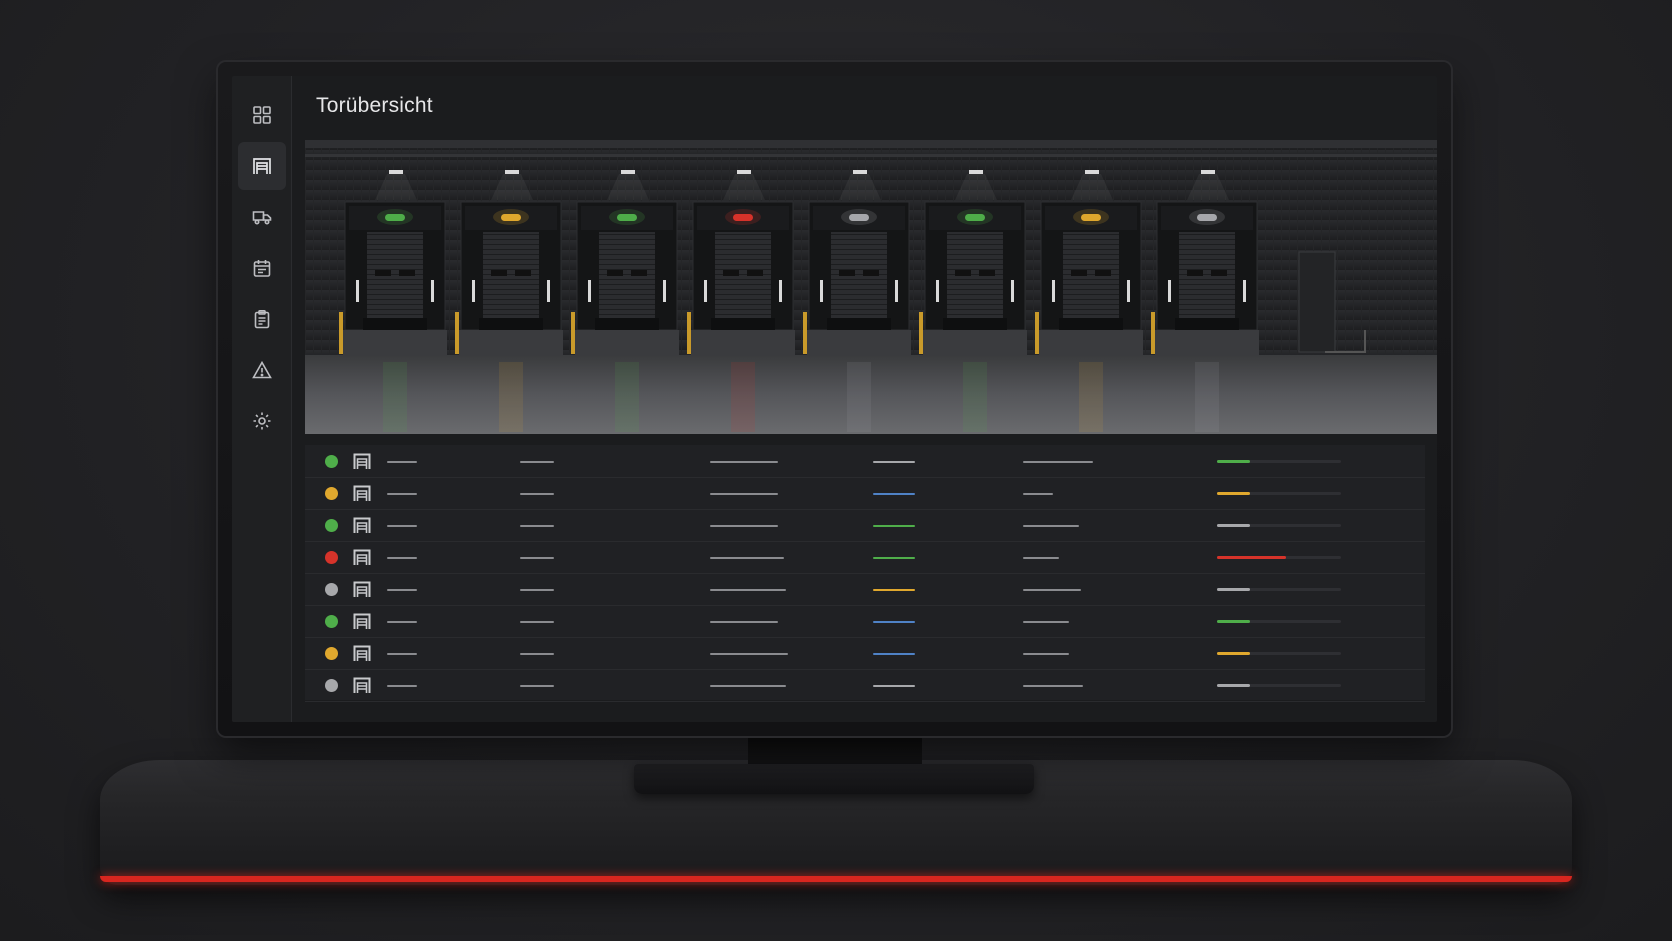 Image resolution: width=1672 pixels, height=941 pixels. I want to click on nav-schedule, so click(262, 268).